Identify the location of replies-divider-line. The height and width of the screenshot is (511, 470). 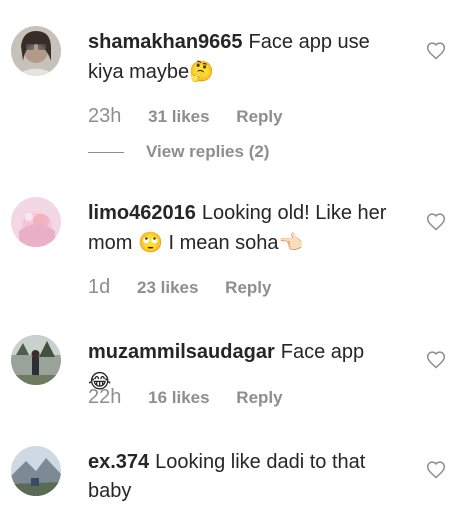
(106, 153).